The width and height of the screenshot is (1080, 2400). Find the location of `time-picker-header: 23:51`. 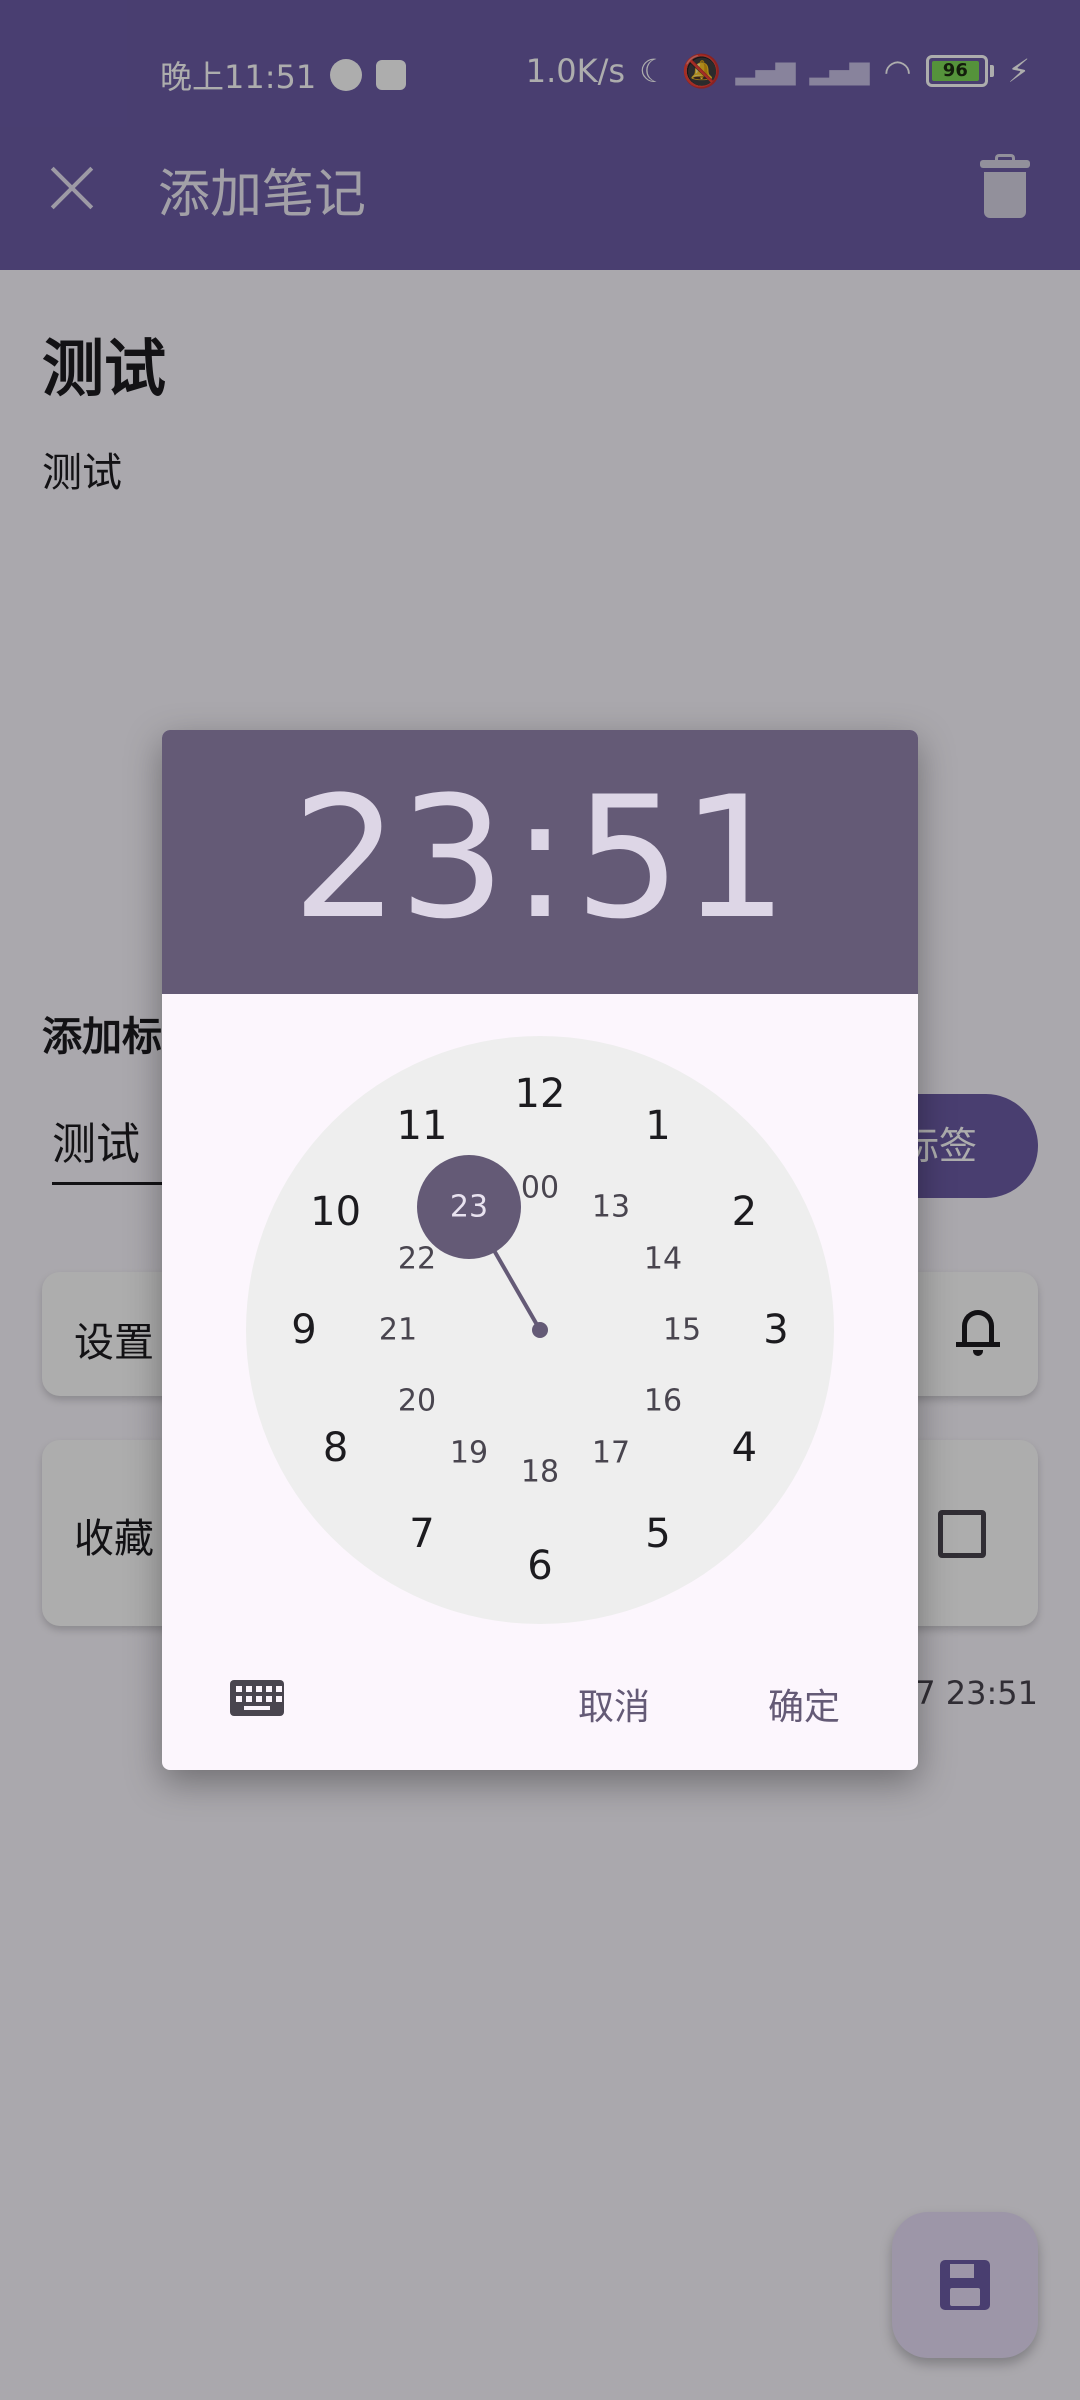

time-picker-header: 23:51 is located at coordinates (540, 862).